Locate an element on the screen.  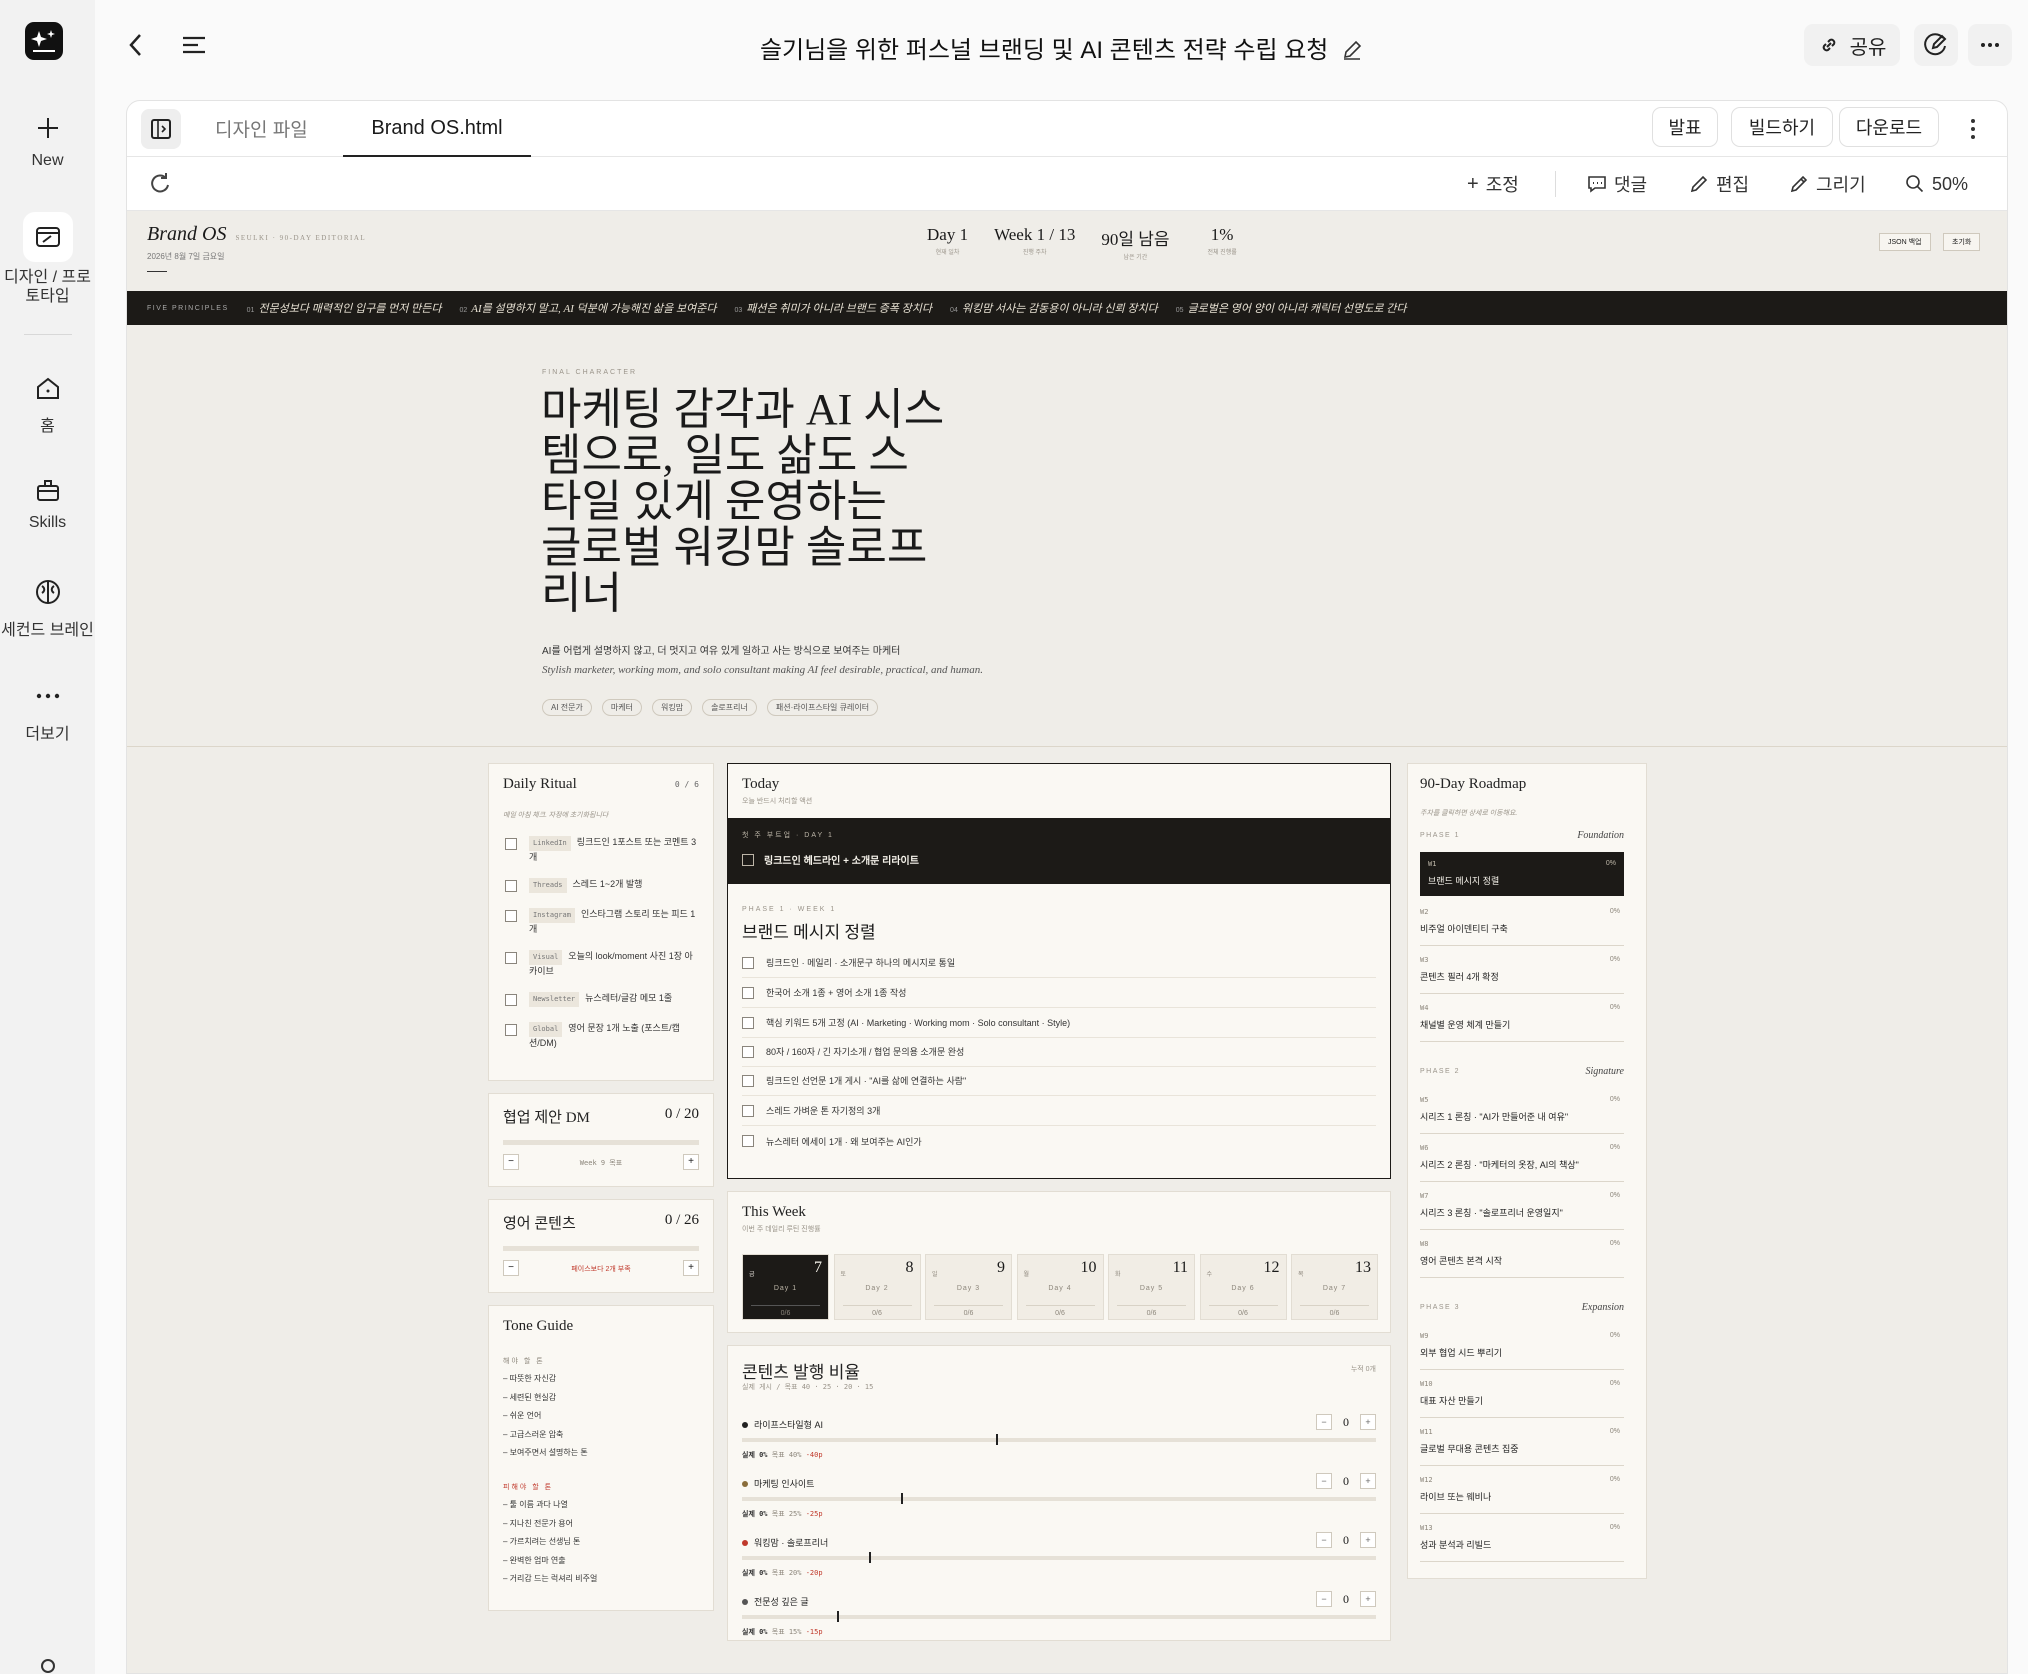
user-icon is located at coordinates (48, 1665).